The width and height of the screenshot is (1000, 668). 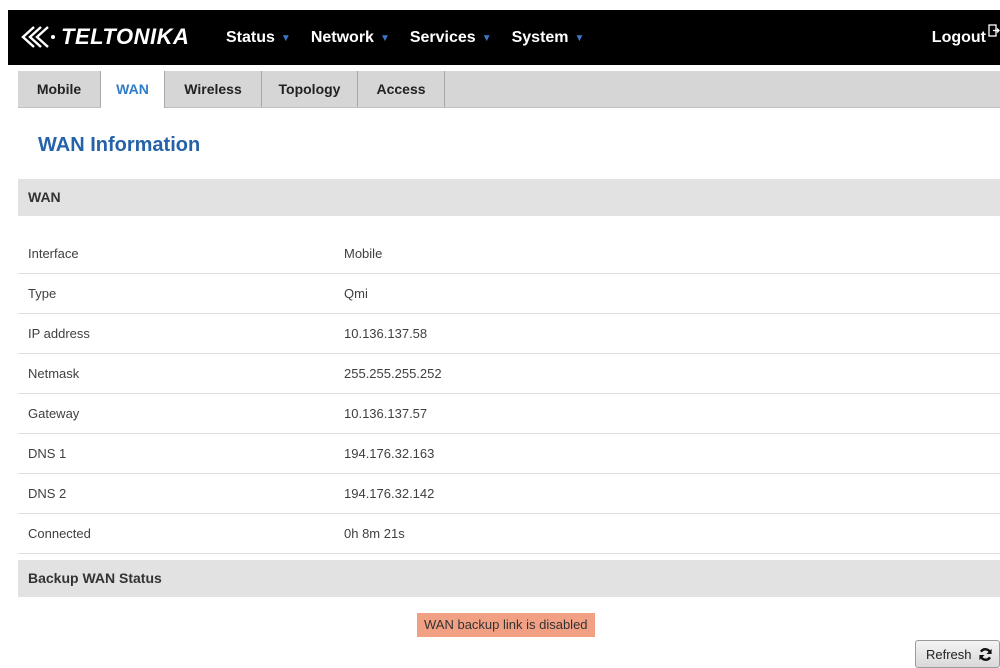 I want to click on row-key: Type, so click(x=42, y=293).